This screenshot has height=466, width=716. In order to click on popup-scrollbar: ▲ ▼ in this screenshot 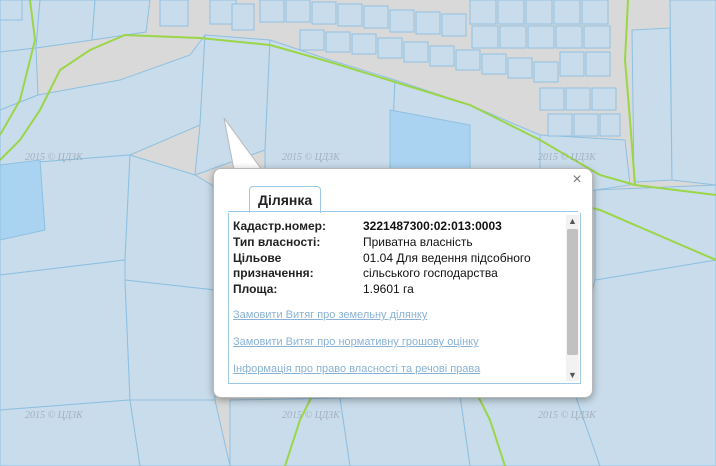, I will do `click(572, 298)`.